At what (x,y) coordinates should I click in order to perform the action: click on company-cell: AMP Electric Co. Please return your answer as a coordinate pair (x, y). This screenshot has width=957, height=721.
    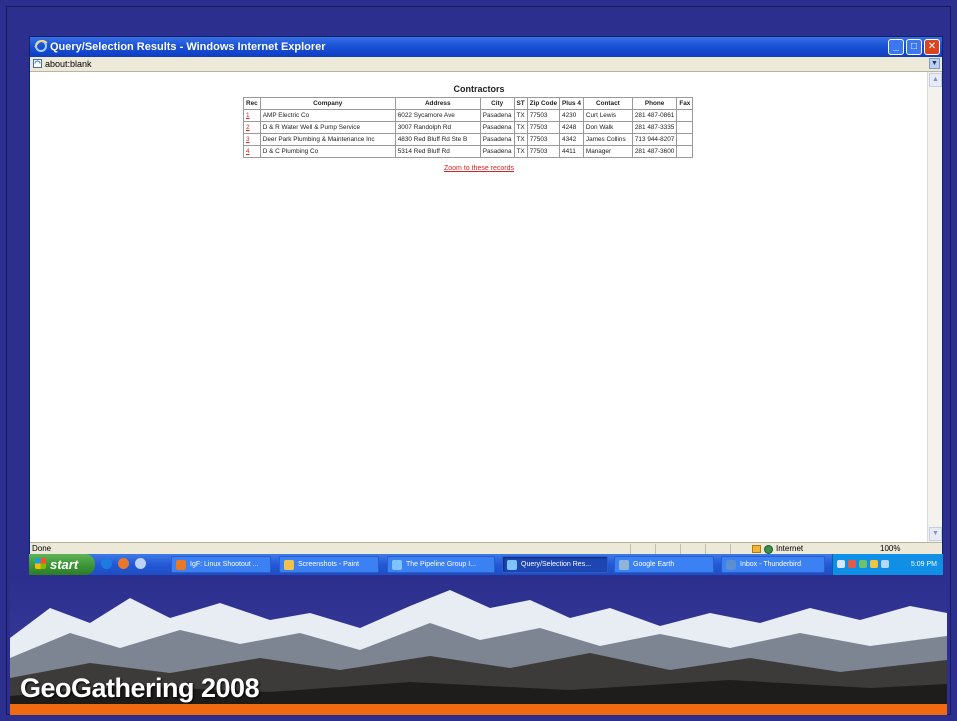
    Looking at the image, I should click on (327, 115).